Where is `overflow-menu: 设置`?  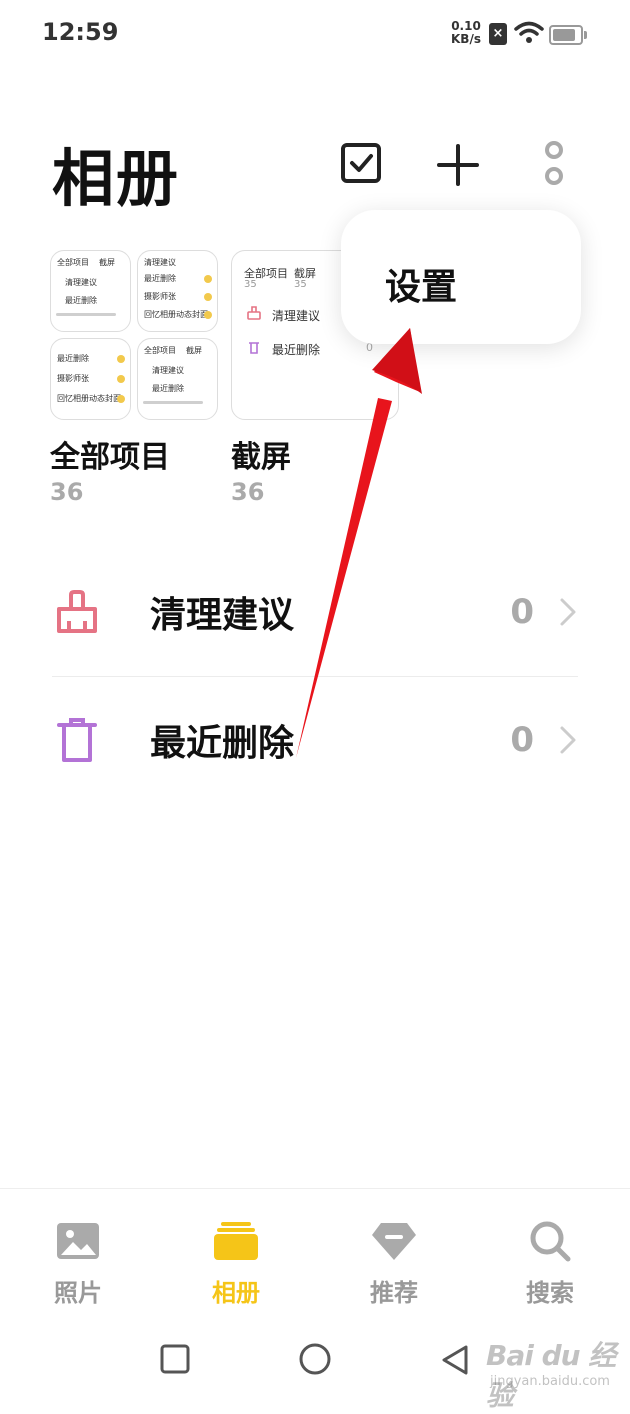
overflow-menu: 设置 is located at coordinates (461, 277).